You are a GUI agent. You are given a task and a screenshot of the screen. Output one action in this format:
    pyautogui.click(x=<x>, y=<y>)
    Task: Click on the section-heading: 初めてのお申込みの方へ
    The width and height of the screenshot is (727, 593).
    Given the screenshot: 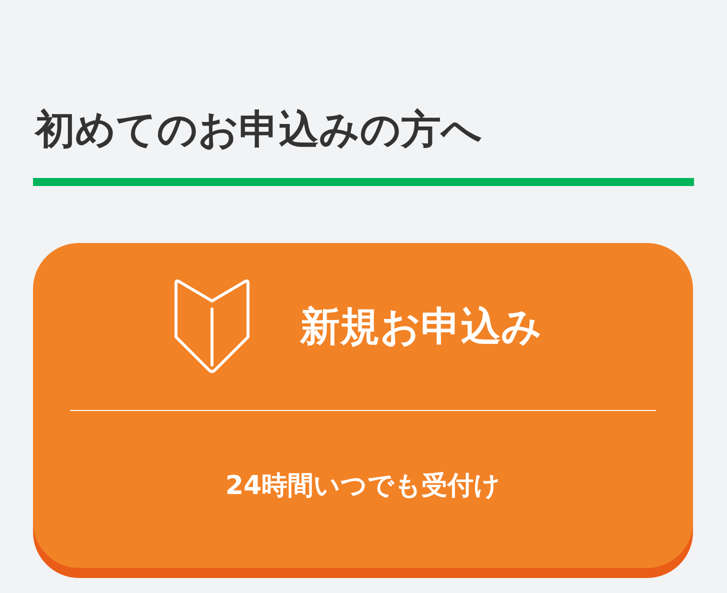 What is the action you would take?
    pyautogui.click(x=258, y=130)
    